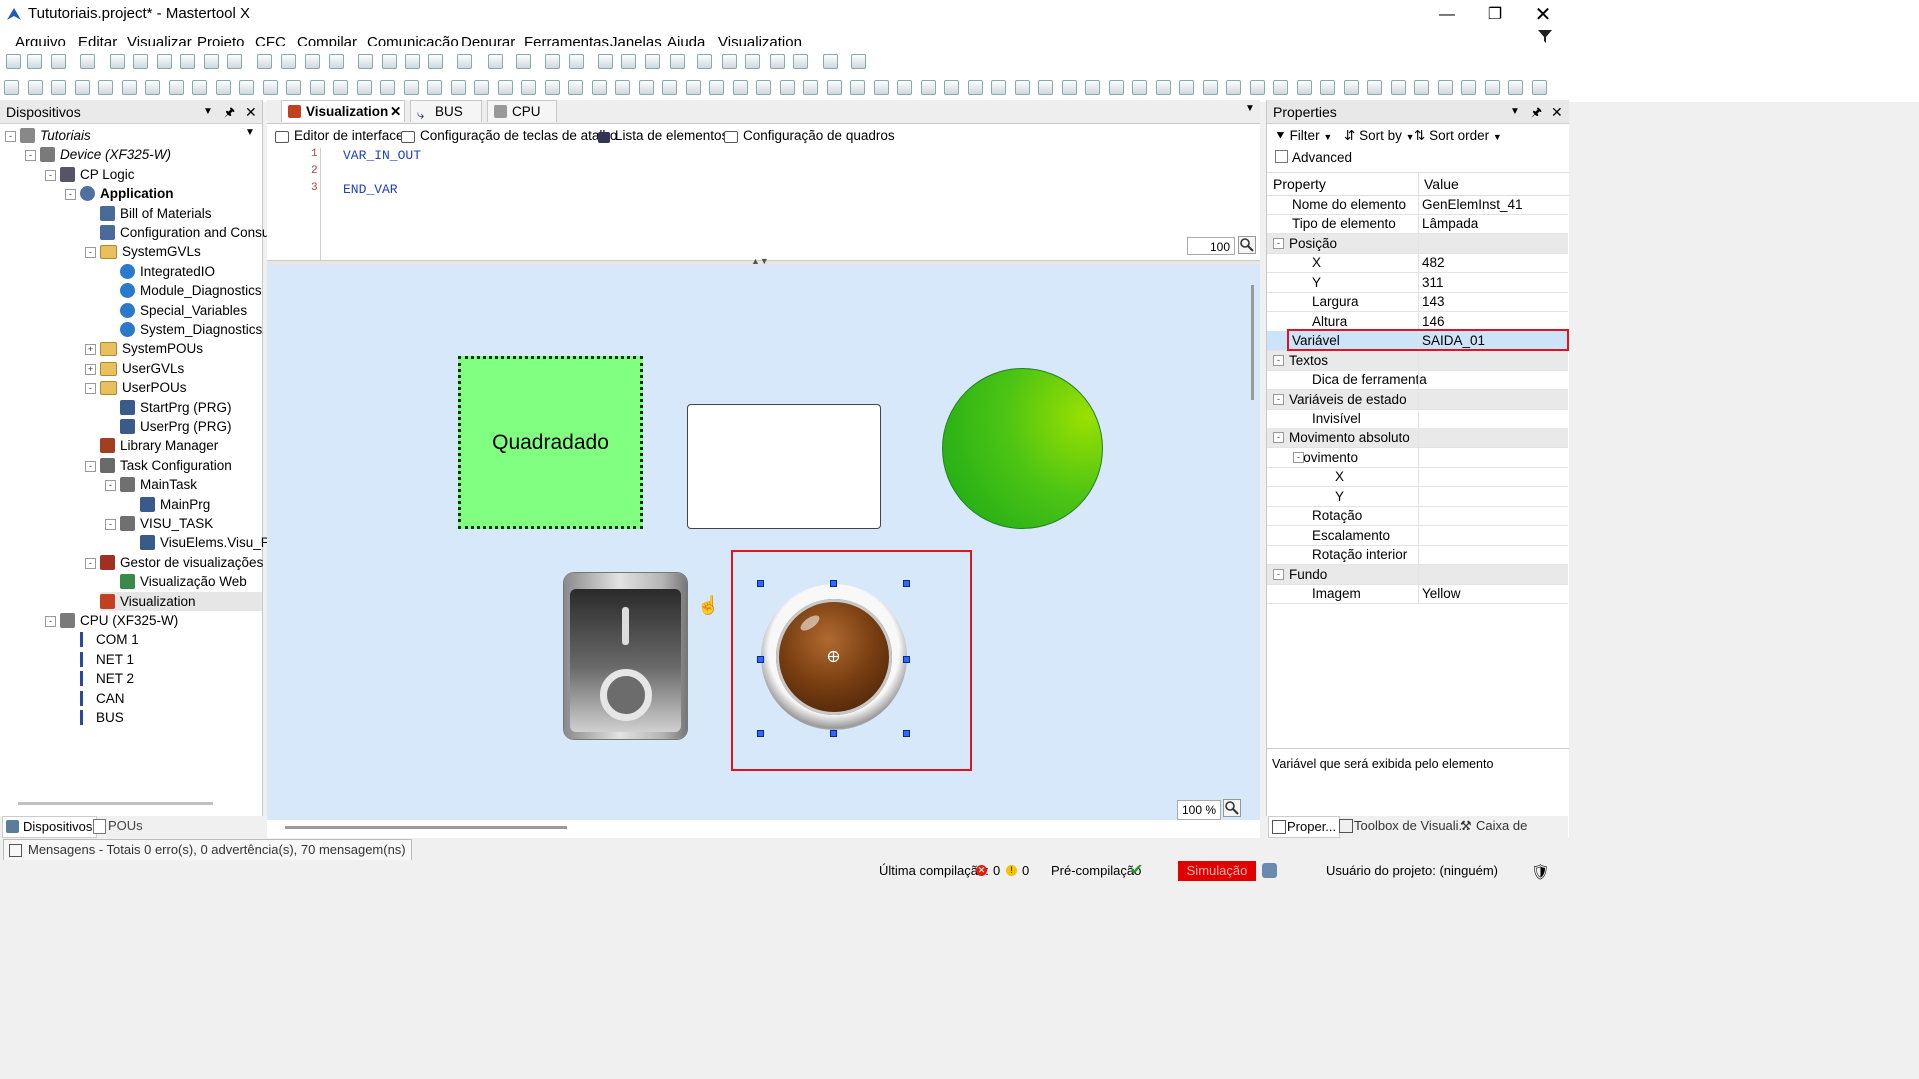  Describe the element at coordinates (158, 484) in the screenshot. I see `tree-item: MainTask` at that location.